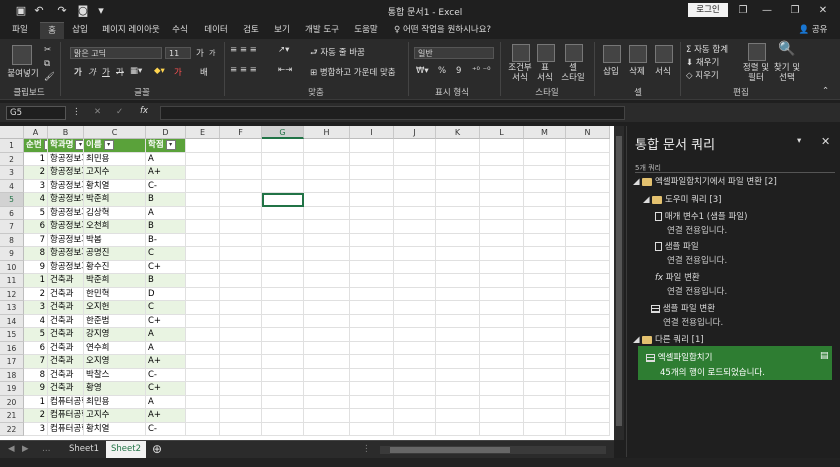  What do you see at coordinates (216, 30) in the screenshot?
I see `tab-data: 데이터` at bounding box center [216, 30].